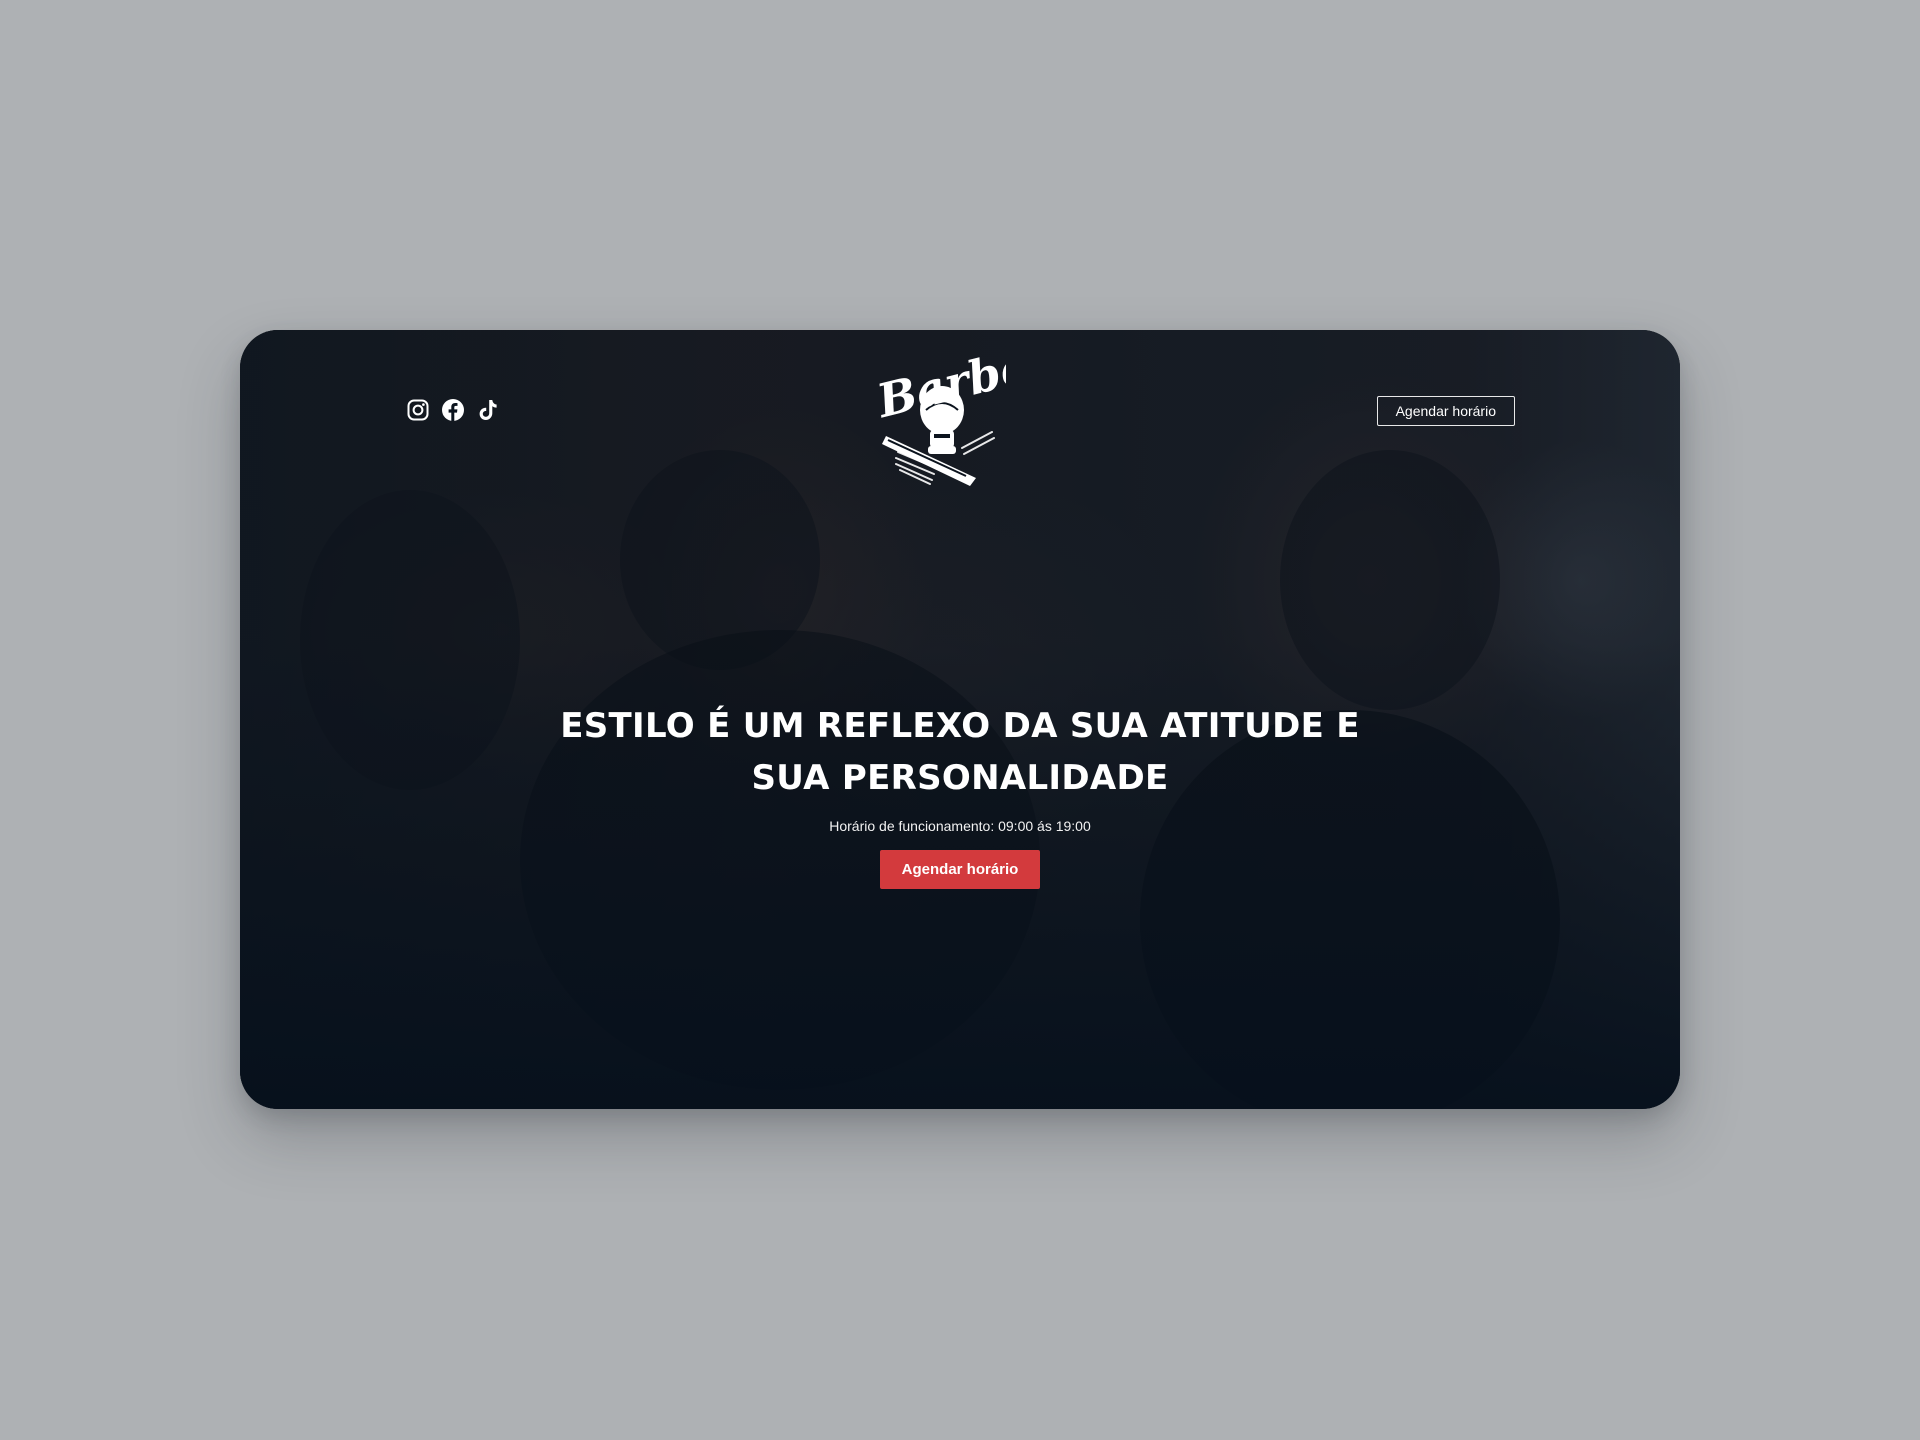 This screenshot has height=1440, width=1920. I want to click on svg-text: Barber, so click(938, 382).